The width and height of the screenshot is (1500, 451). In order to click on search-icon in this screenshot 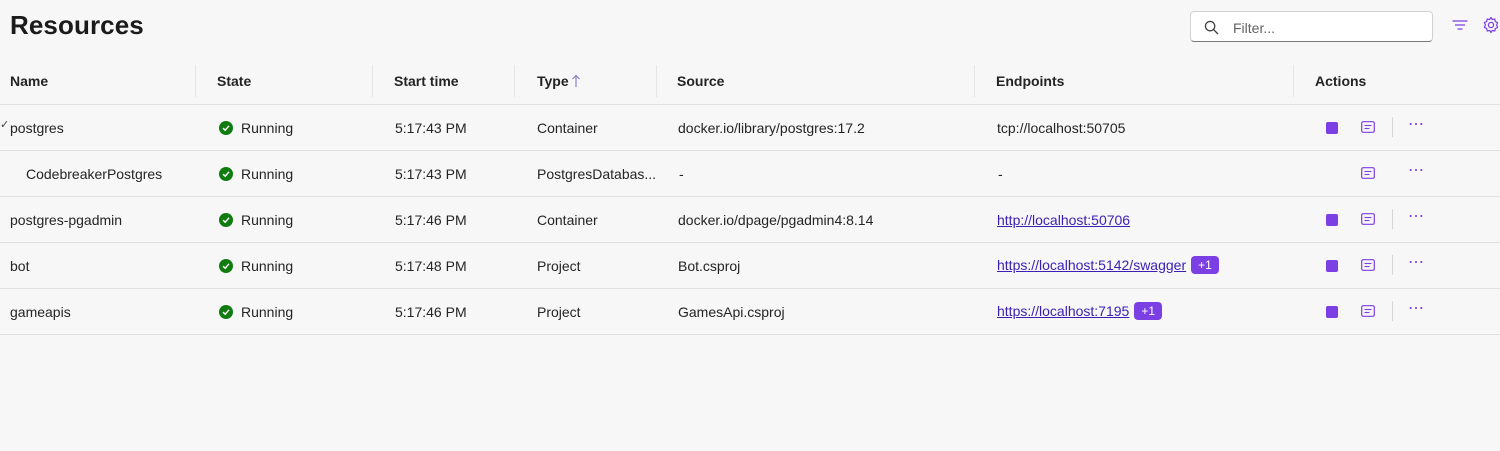, I will do `click(1211, 27)`.